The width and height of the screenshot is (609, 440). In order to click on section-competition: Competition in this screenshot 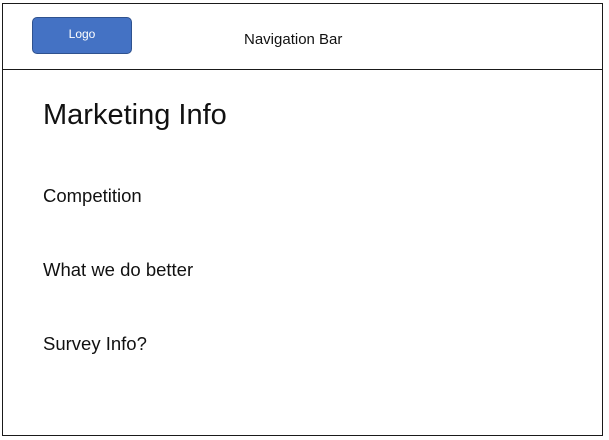, I will do `click(92, 195)`.